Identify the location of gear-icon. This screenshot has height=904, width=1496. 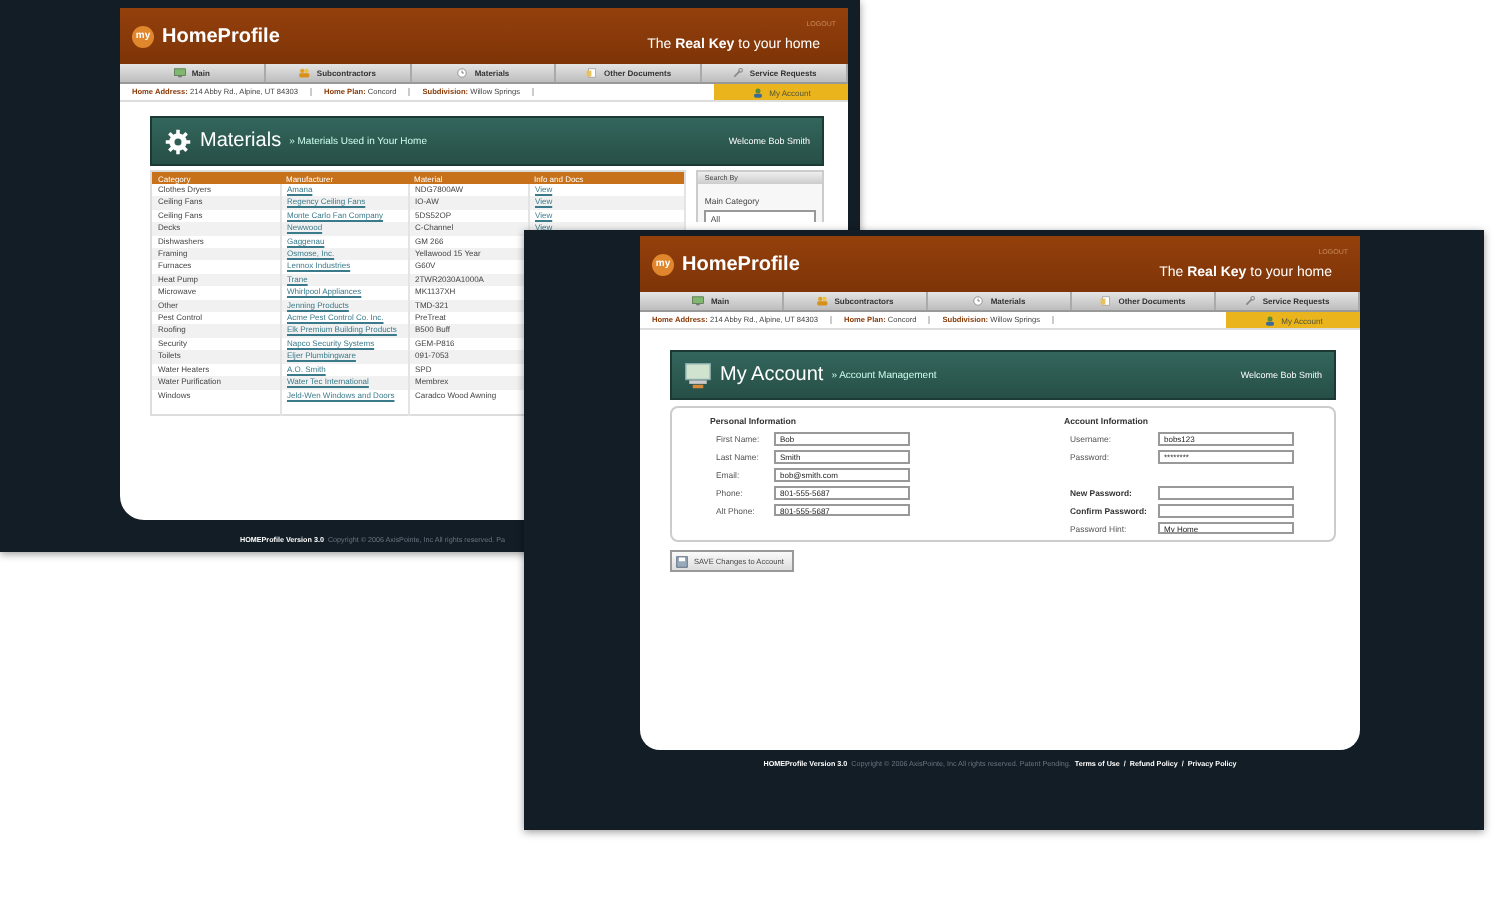
(178, 141).